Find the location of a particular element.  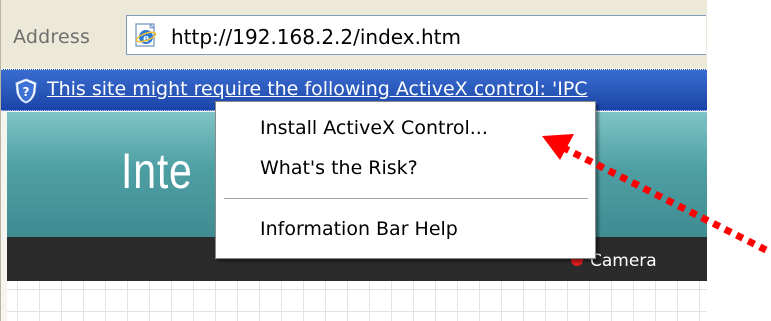

shield-icon: ? is located at coordinates (26, 91).